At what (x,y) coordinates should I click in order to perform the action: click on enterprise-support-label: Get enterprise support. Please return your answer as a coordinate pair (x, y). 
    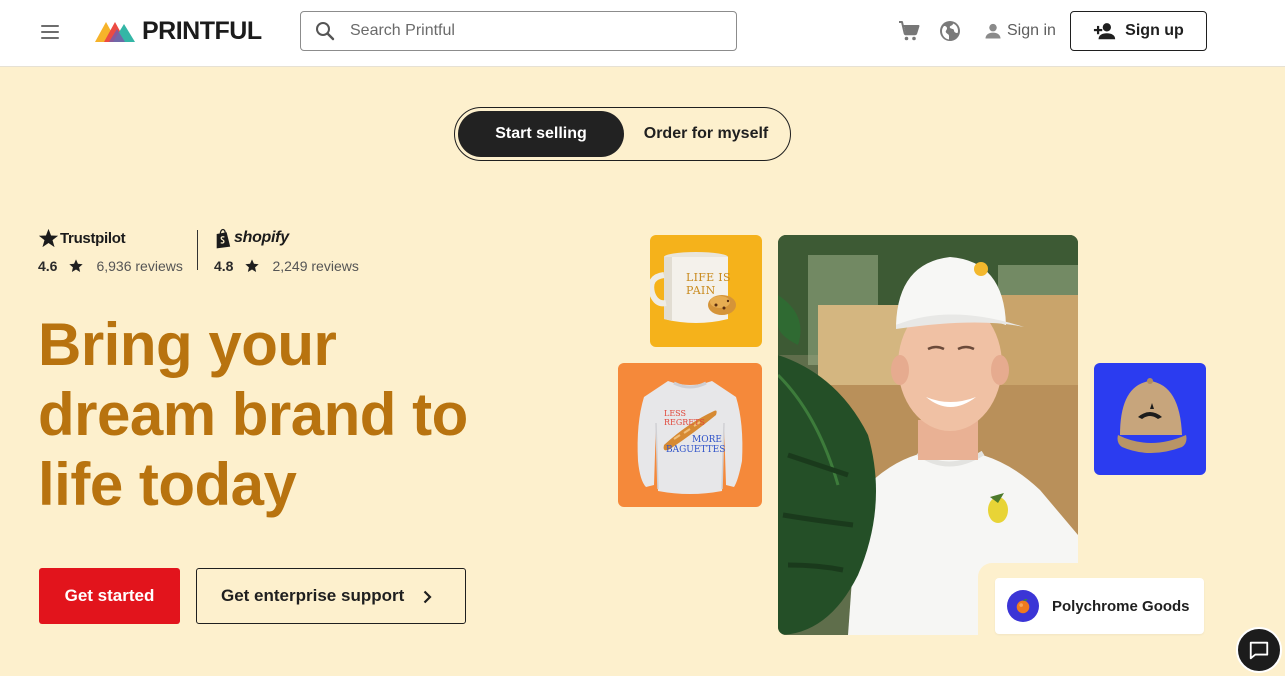
    Looking at the image, I should click on (313, 595).